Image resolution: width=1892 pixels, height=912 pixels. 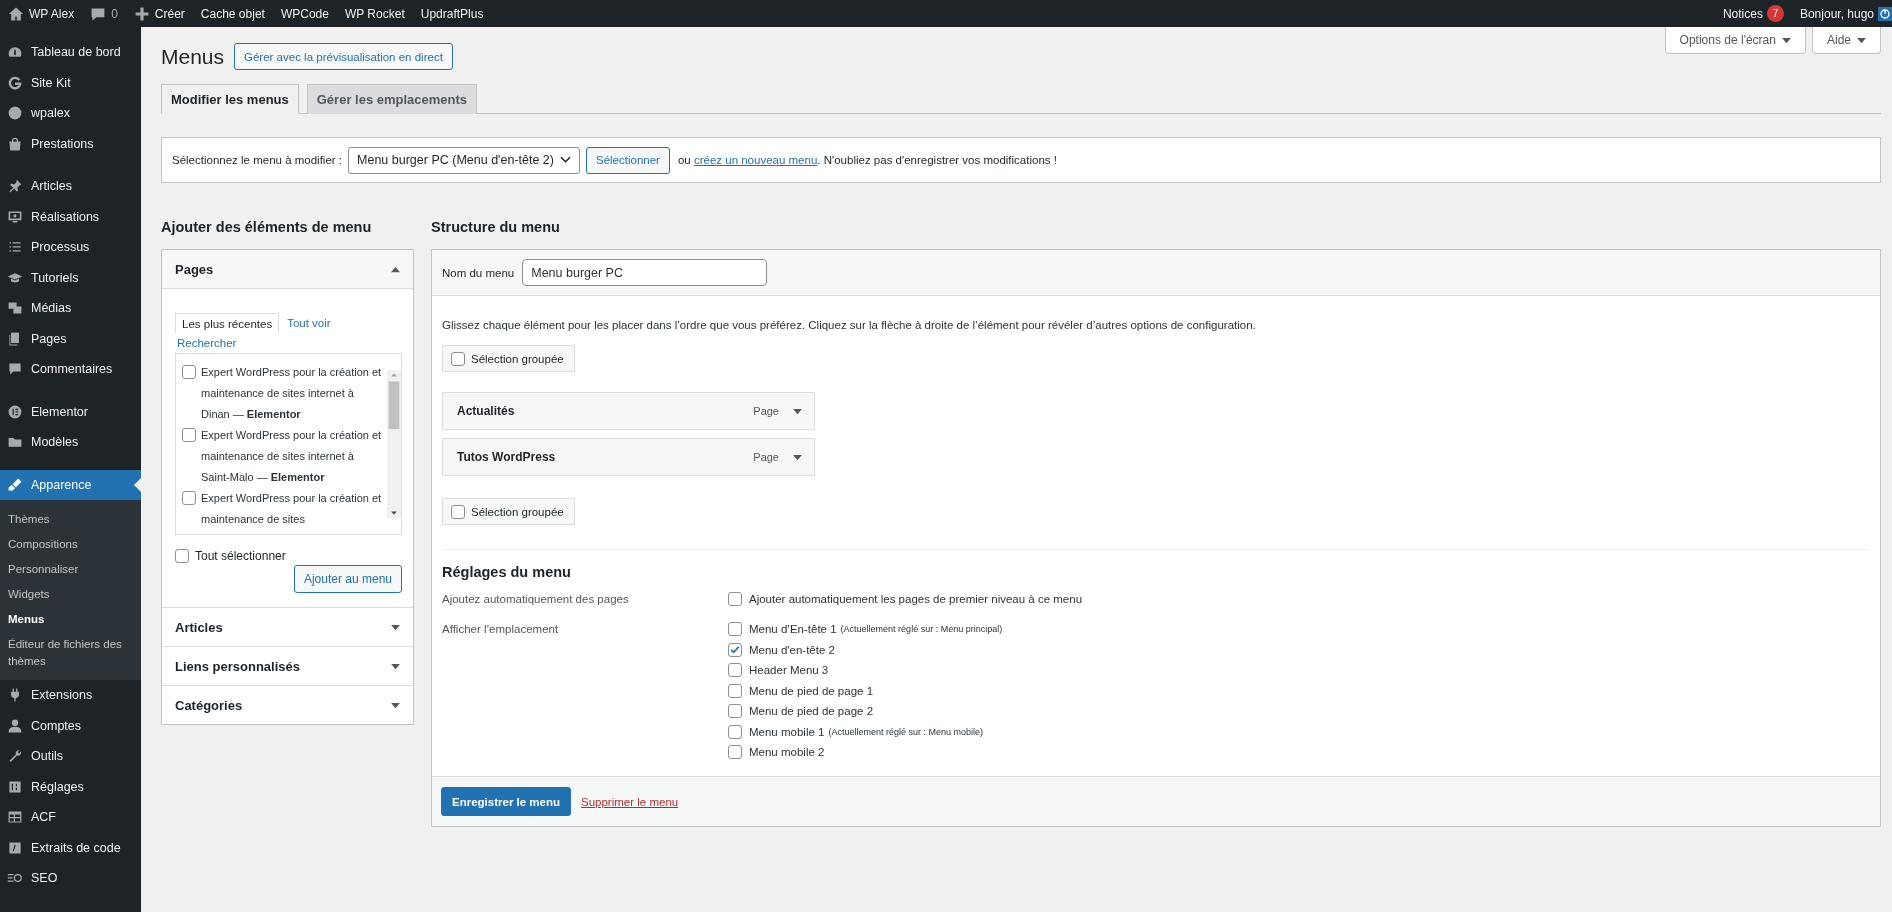 I want to click on toolbar-link: UpdraftPlus, so click(x=452, y=13).